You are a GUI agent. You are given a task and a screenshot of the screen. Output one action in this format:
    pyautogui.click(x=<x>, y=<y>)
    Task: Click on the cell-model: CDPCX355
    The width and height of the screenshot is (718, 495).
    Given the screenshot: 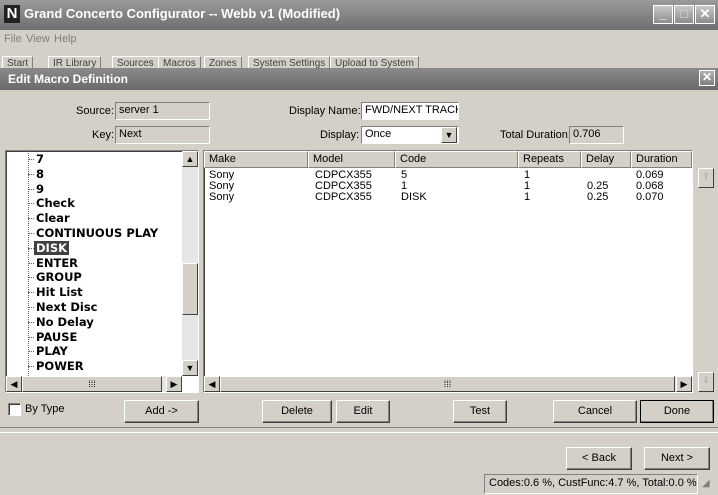 What is the action you would take?
    pyautogui.click(x=343, y=197)
    